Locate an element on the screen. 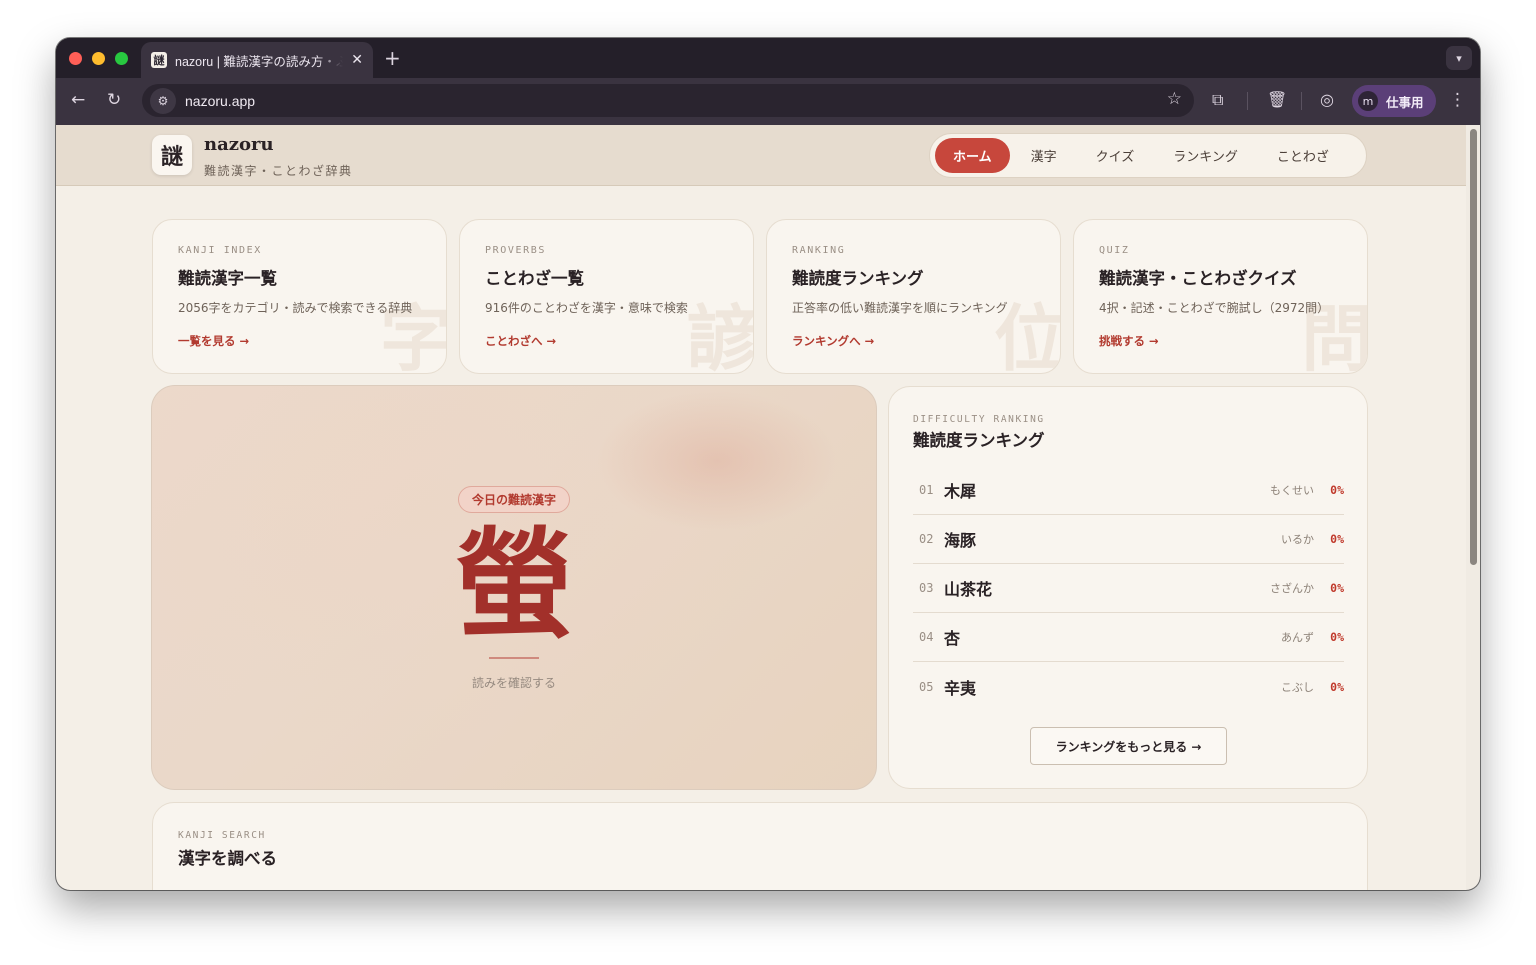 The image size is (1536, 965). search-kicker: KANJI SEARCH is located at coordinates (222, 835).